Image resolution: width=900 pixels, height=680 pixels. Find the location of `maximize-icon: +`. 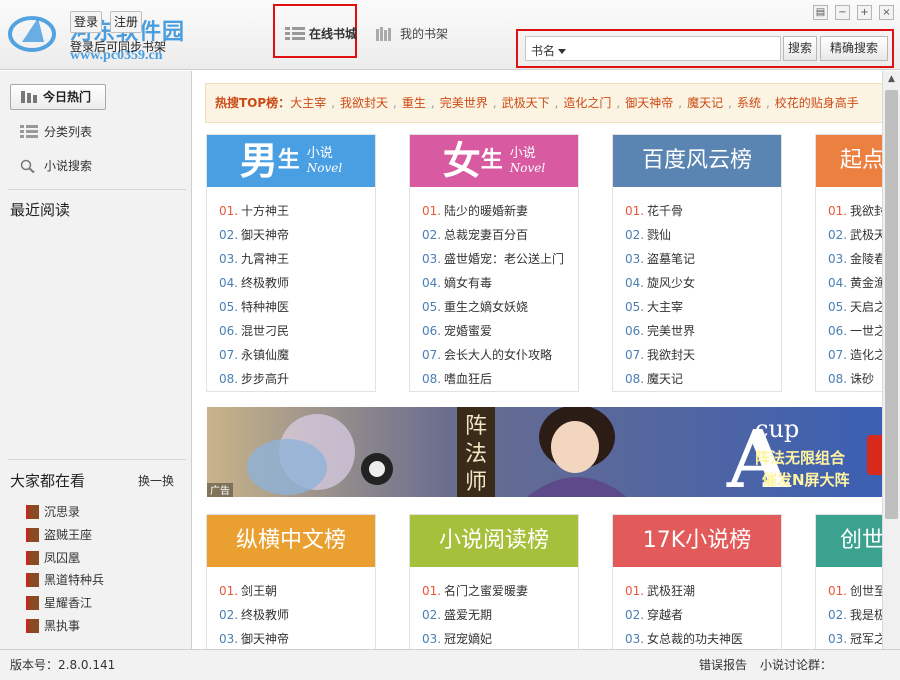

maximize-icon: + is located at coordinates (864, 12).